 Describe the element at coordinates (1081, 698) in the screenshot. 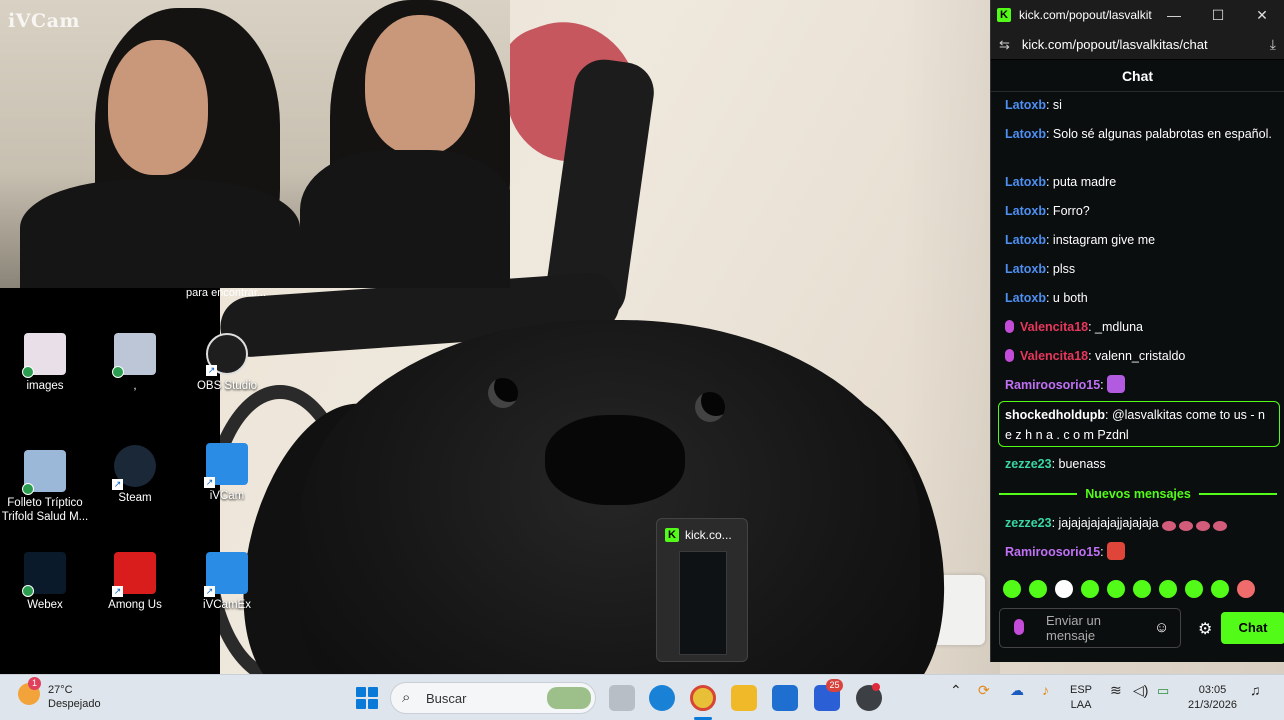

I see `language-indicator: ESP LAA` at that location.